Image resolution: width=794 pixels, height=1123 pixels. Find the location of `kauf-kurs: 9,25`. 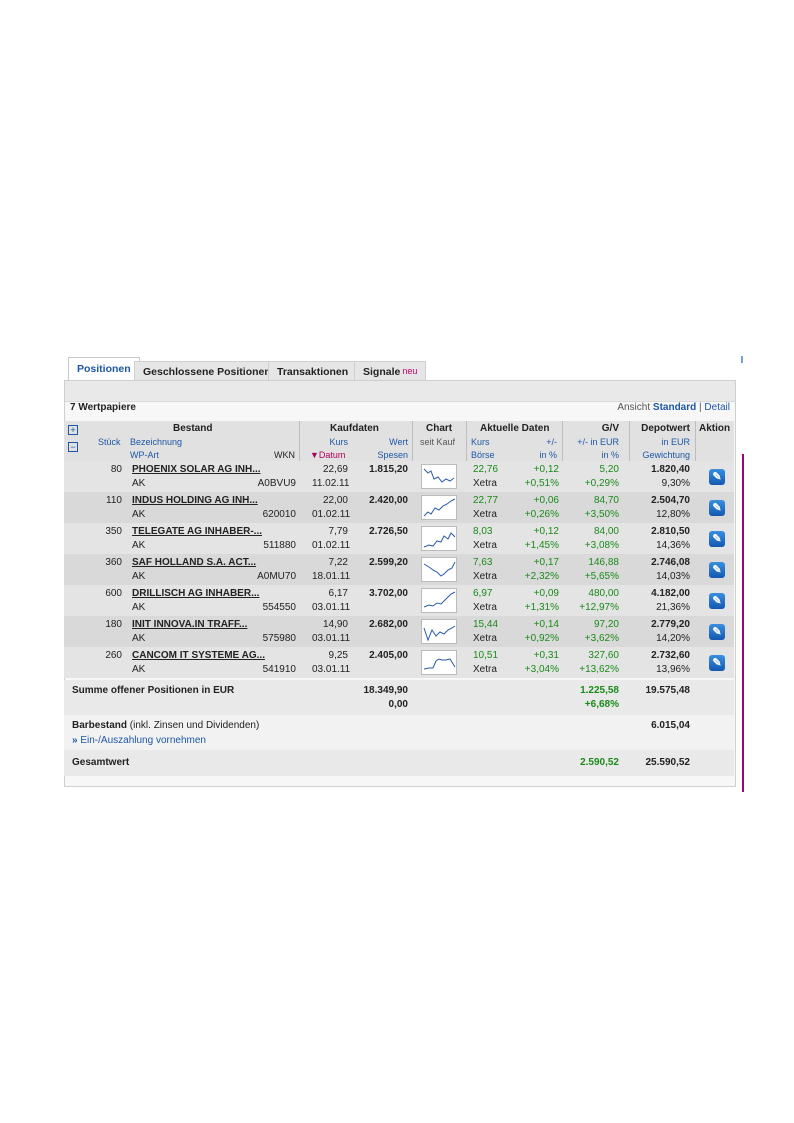

kauf-kurs: 9,25 is located at coordinates (338, 655).